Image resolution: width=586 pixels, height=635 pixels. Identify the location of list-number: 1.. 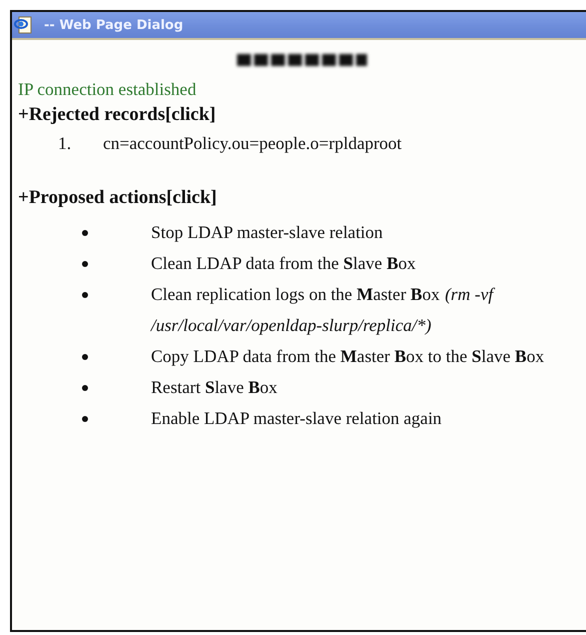
(65, 143).